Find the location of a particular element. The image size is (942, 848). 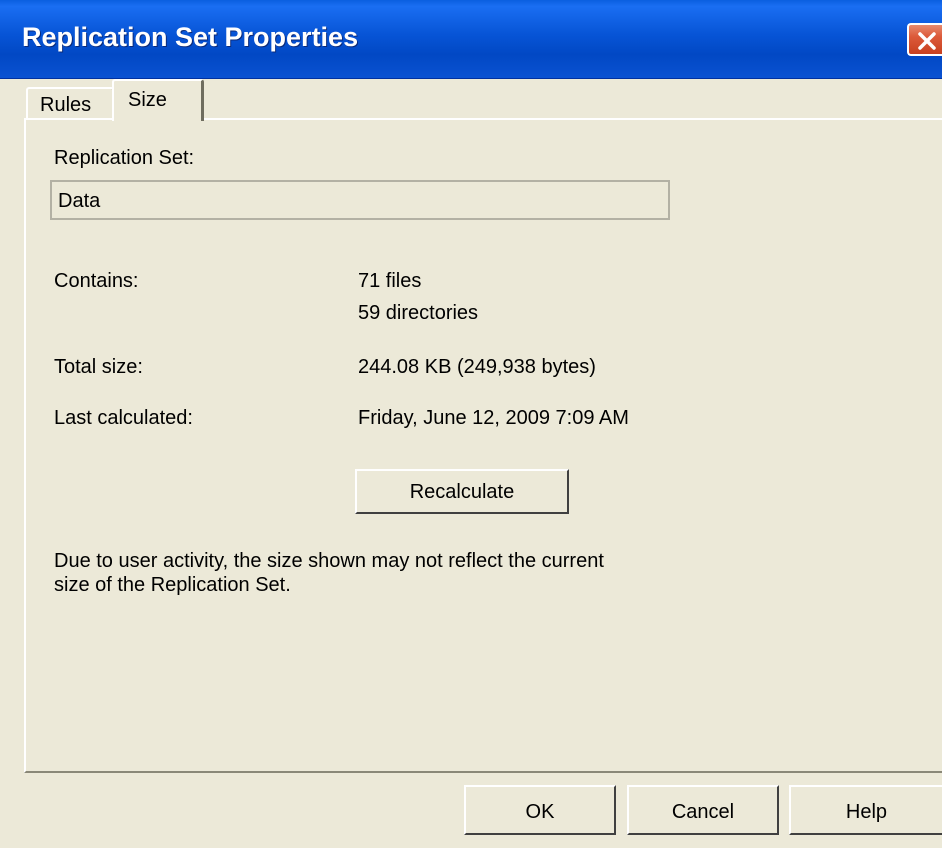

ok-button-label: OK is located at coordinates (540, 812).